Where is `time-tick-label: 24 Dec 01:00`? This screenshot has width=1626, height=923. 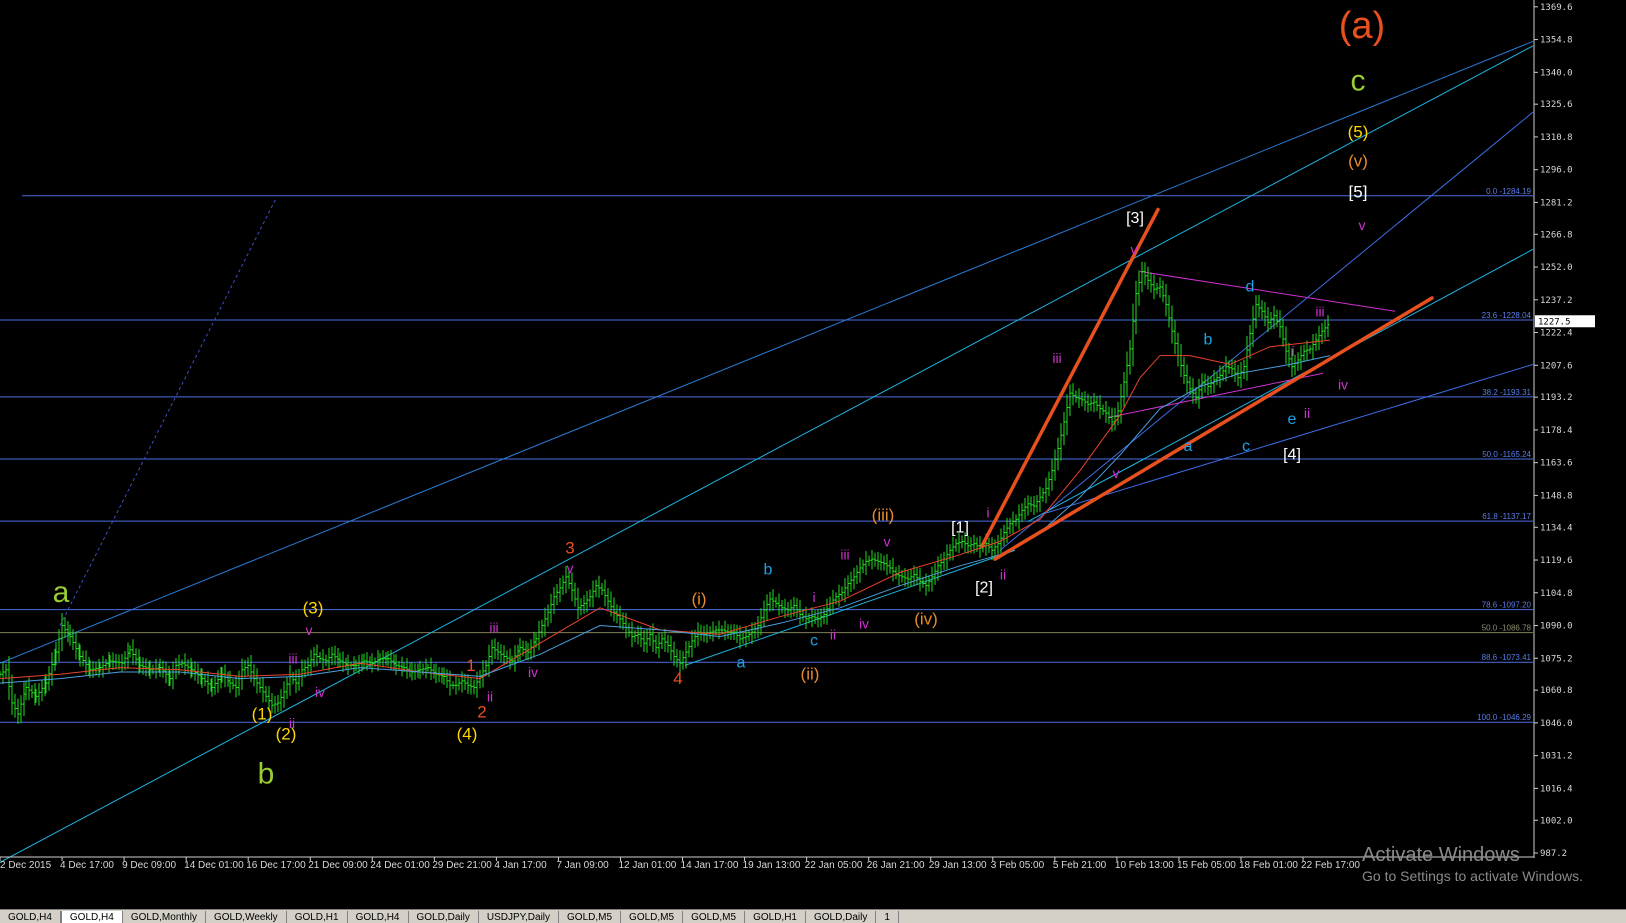 time-tick-label: 24 Dec 01:00 is located at coordinates (400, 865).